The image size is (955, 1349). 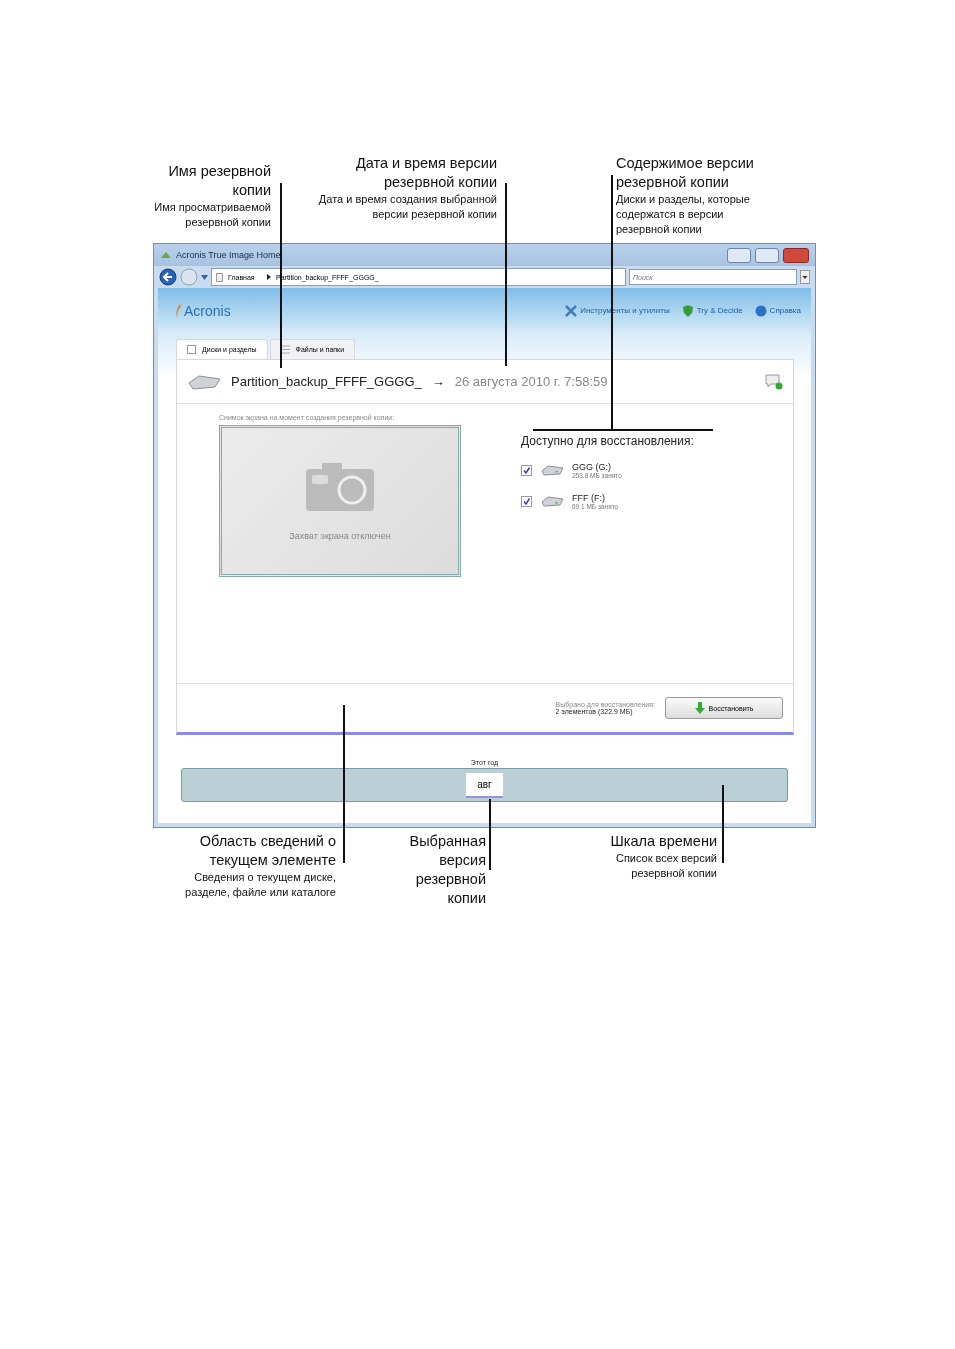 What do you see at coordinates (207, 310) in the screenshot?
I see `logo-text: Acronis` at bounding box center [207, 310].